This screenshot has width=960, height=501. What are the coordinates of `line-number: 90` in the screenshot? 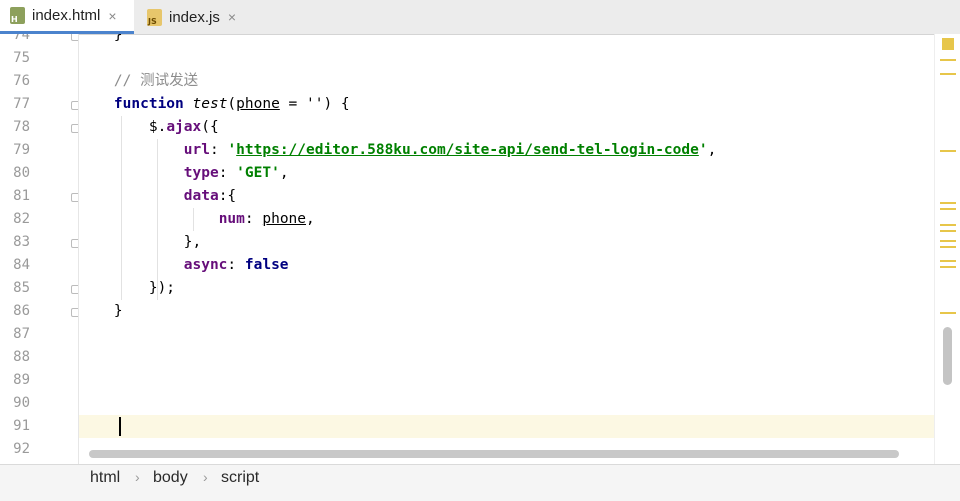 It's located at (21, 403).